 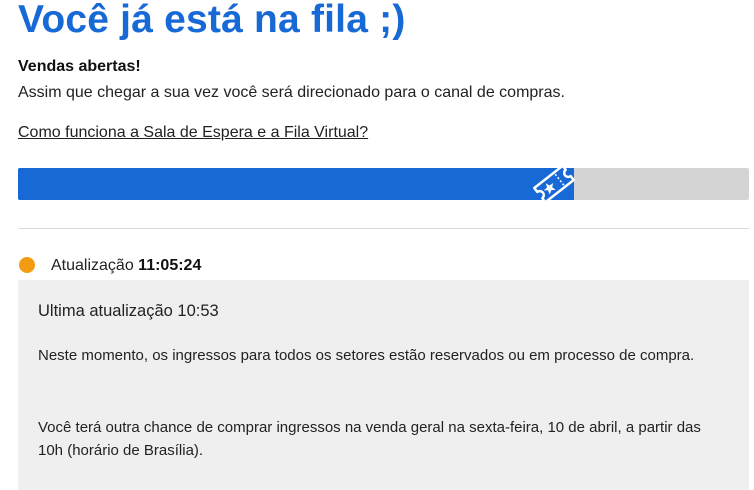 What do you see at coordinates (128, 311) in the screenshot?
I see `last-update-text: Ultima atualização 10:53` at bounding box center [128, 311].